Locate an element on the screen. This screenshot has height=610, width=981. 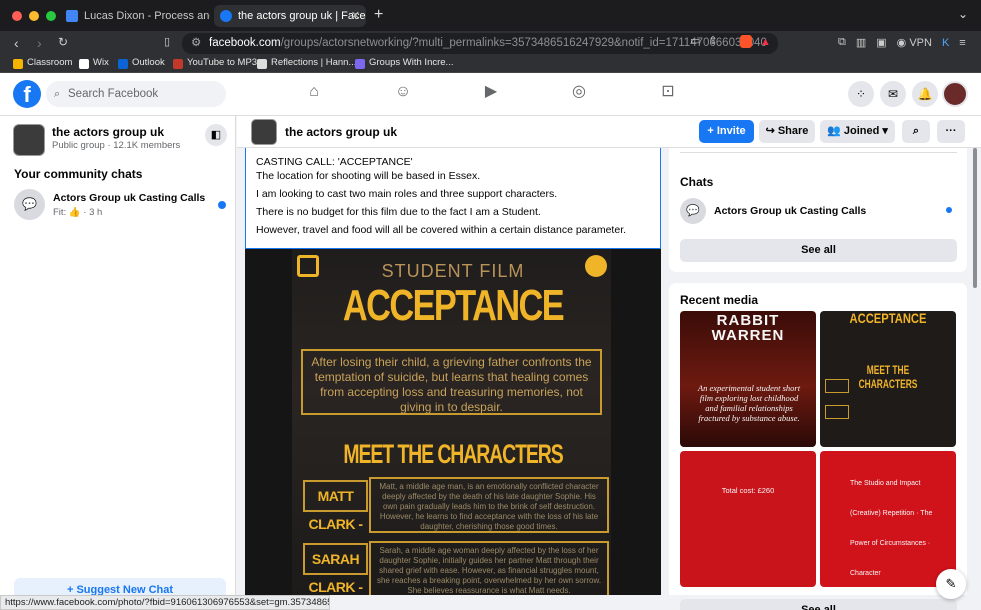
install-icon: ▭ is located at coordinates (695, 40).